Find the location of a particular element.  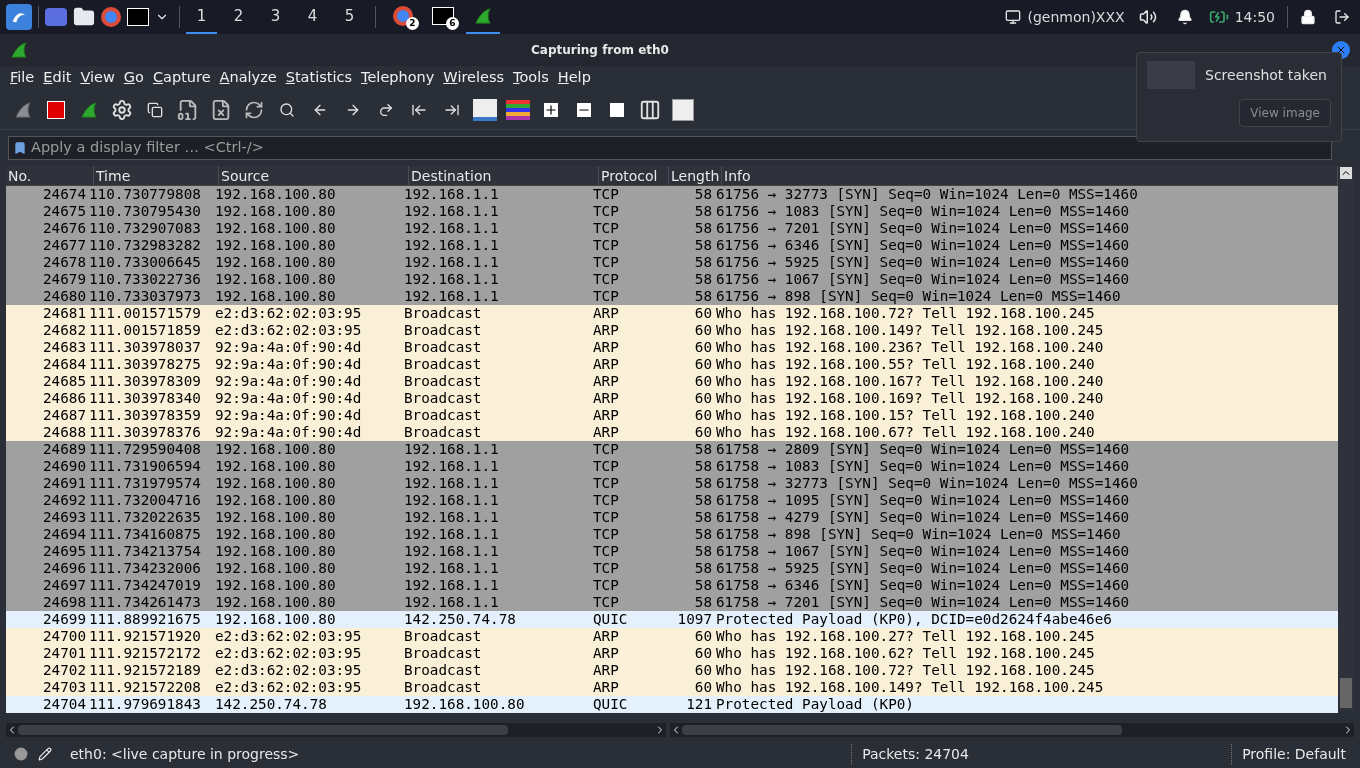

reload-icon is located at coordinates (254, 109).